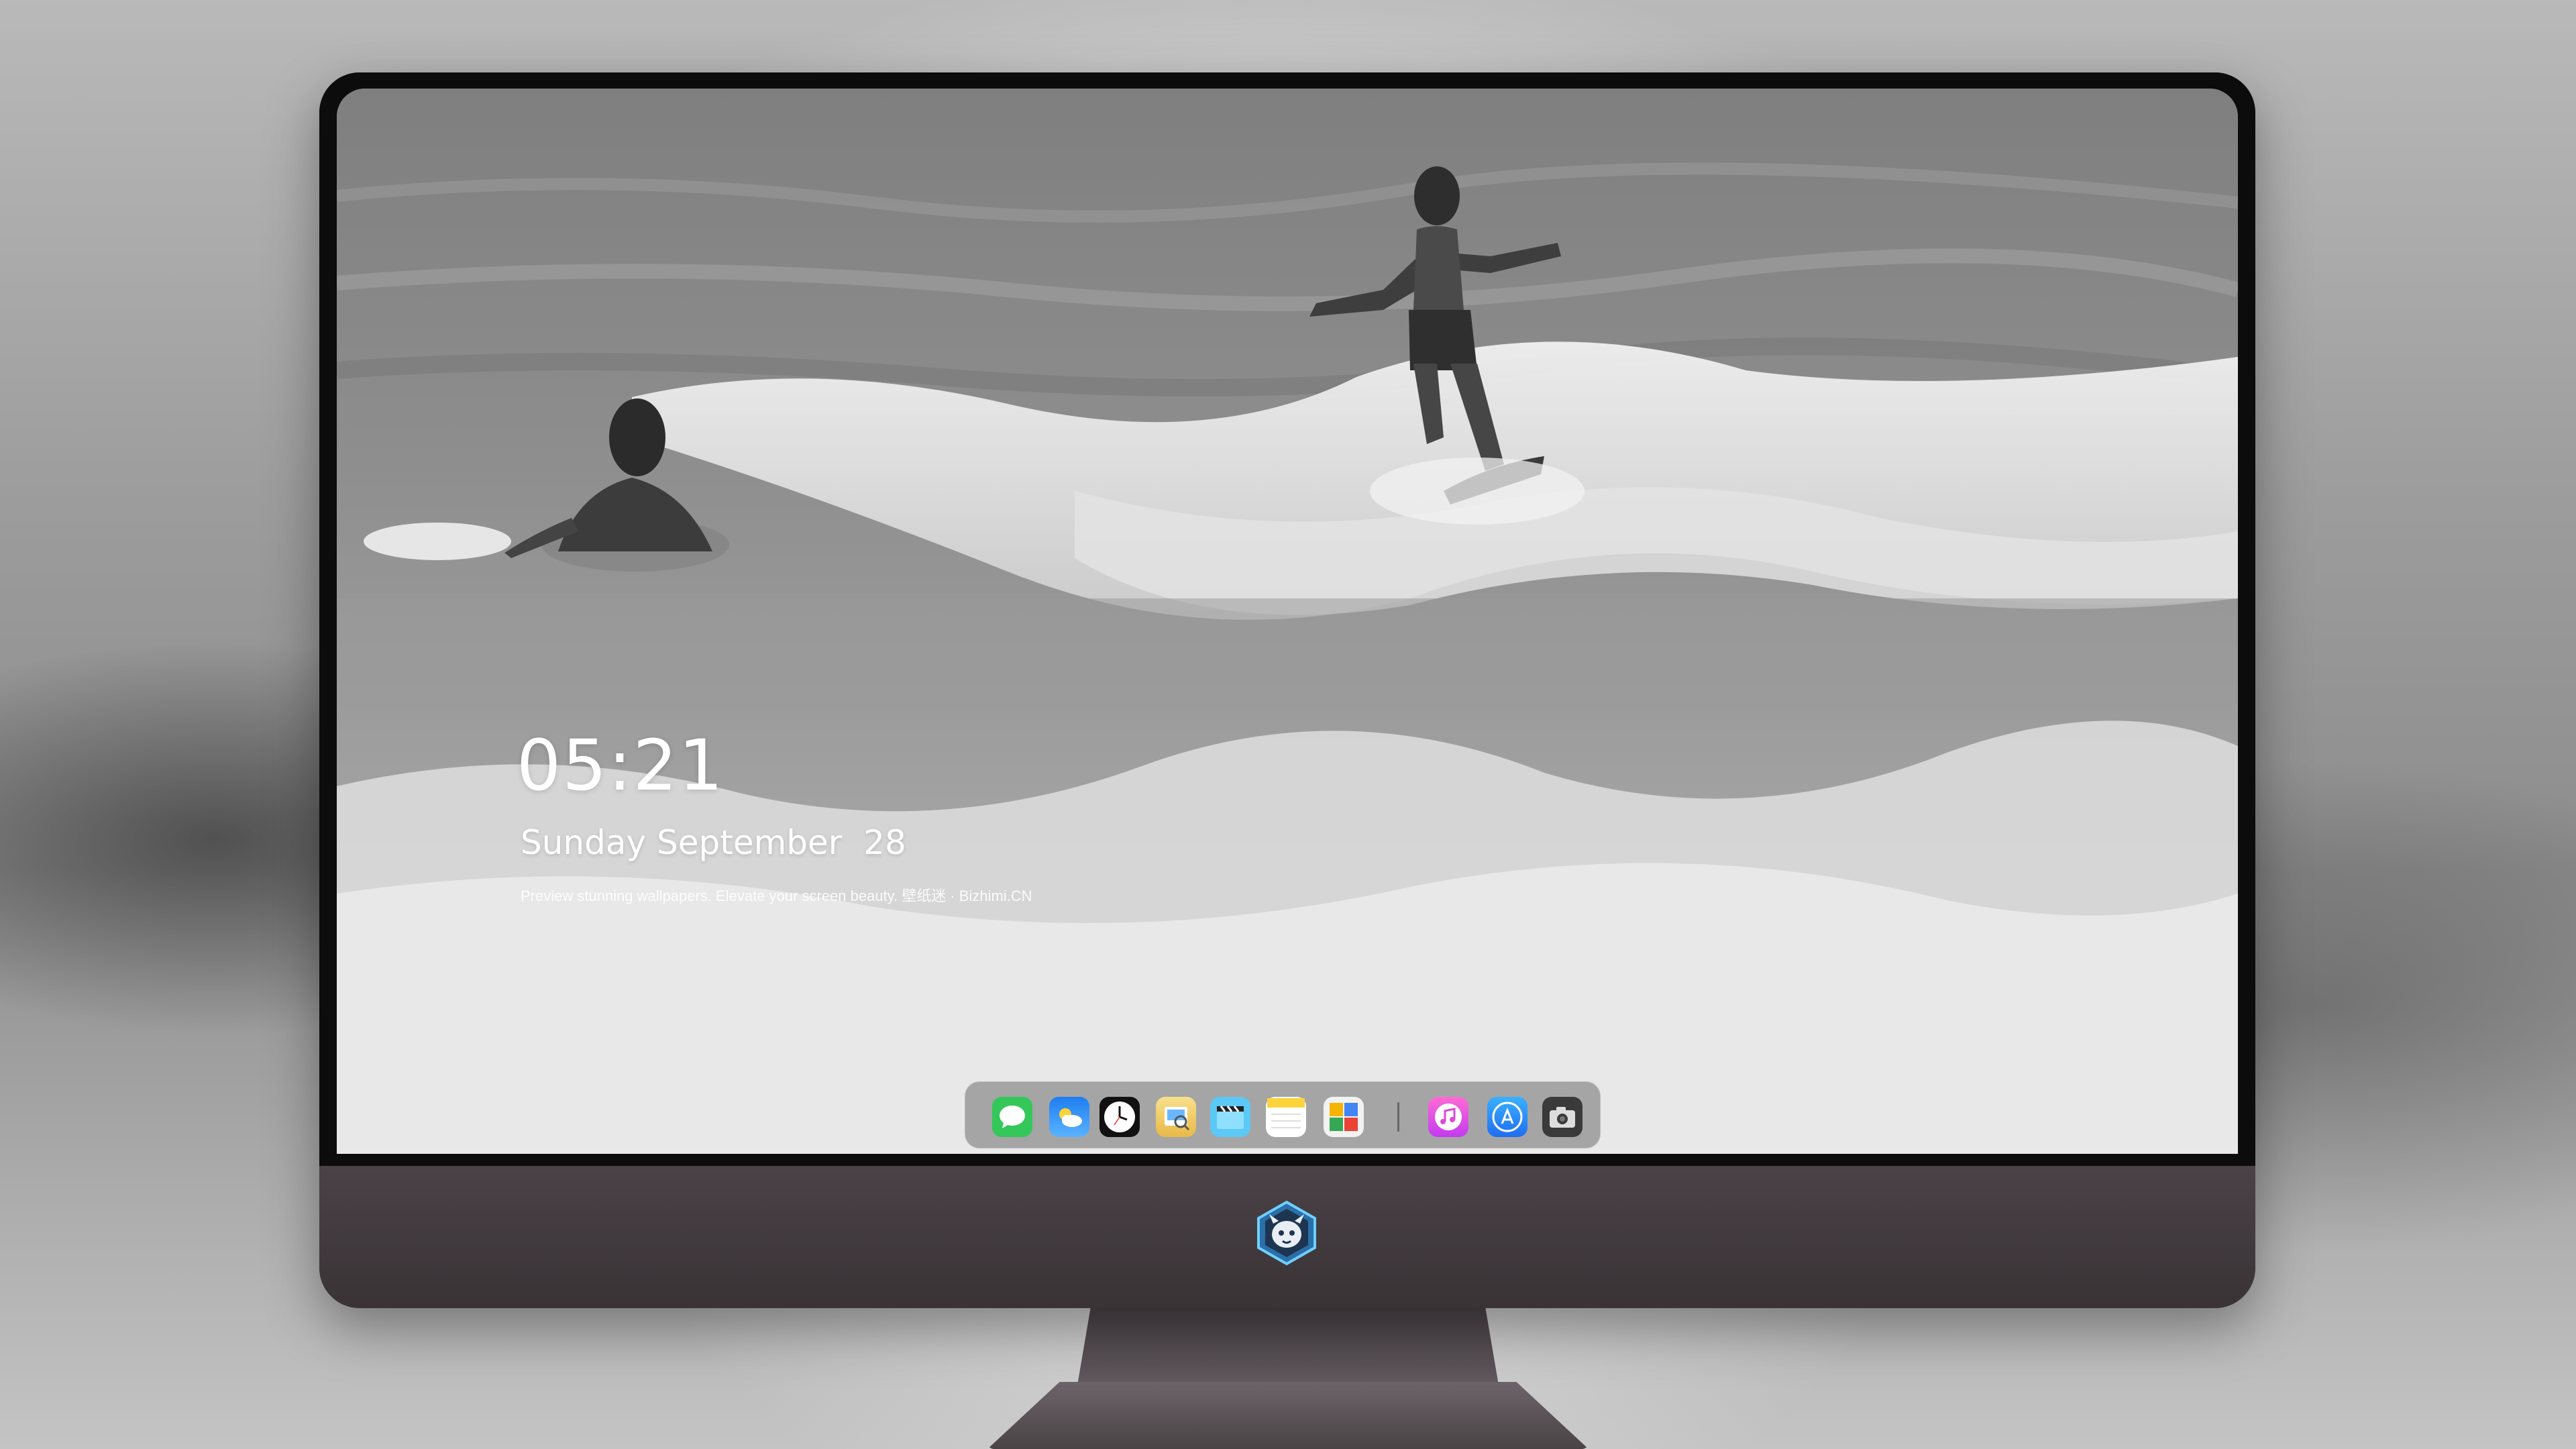 The image size is (2576, 1449). What do you see at coordinates (1398, 1117) in the screenshot?
I see `dock-divider` at bounding box center [1398, 1117].